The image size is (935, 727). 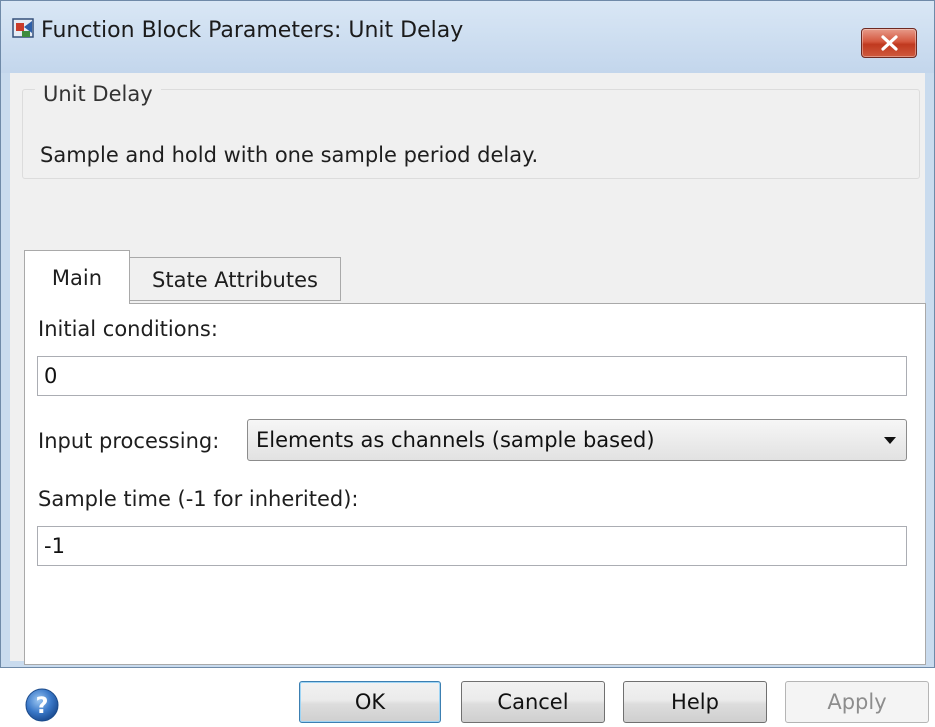 I want to click on initial-conditions-label: Initial conditions:, so click(x=128, y=329).